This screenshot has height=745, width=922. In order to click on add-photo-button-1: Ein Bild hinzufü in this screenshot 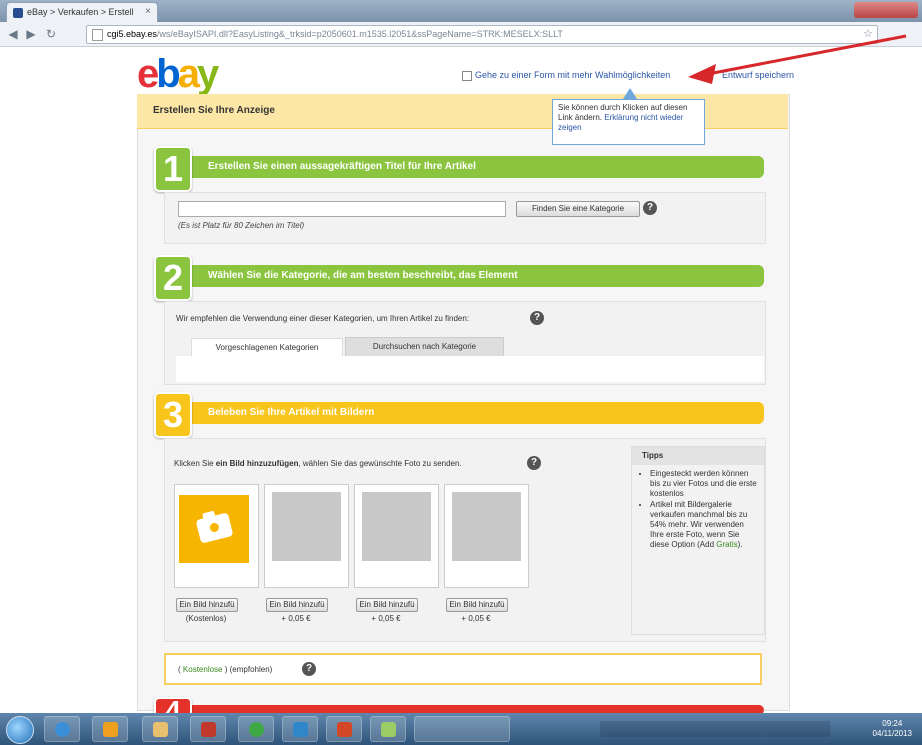, I will do `click(207, 605)`.